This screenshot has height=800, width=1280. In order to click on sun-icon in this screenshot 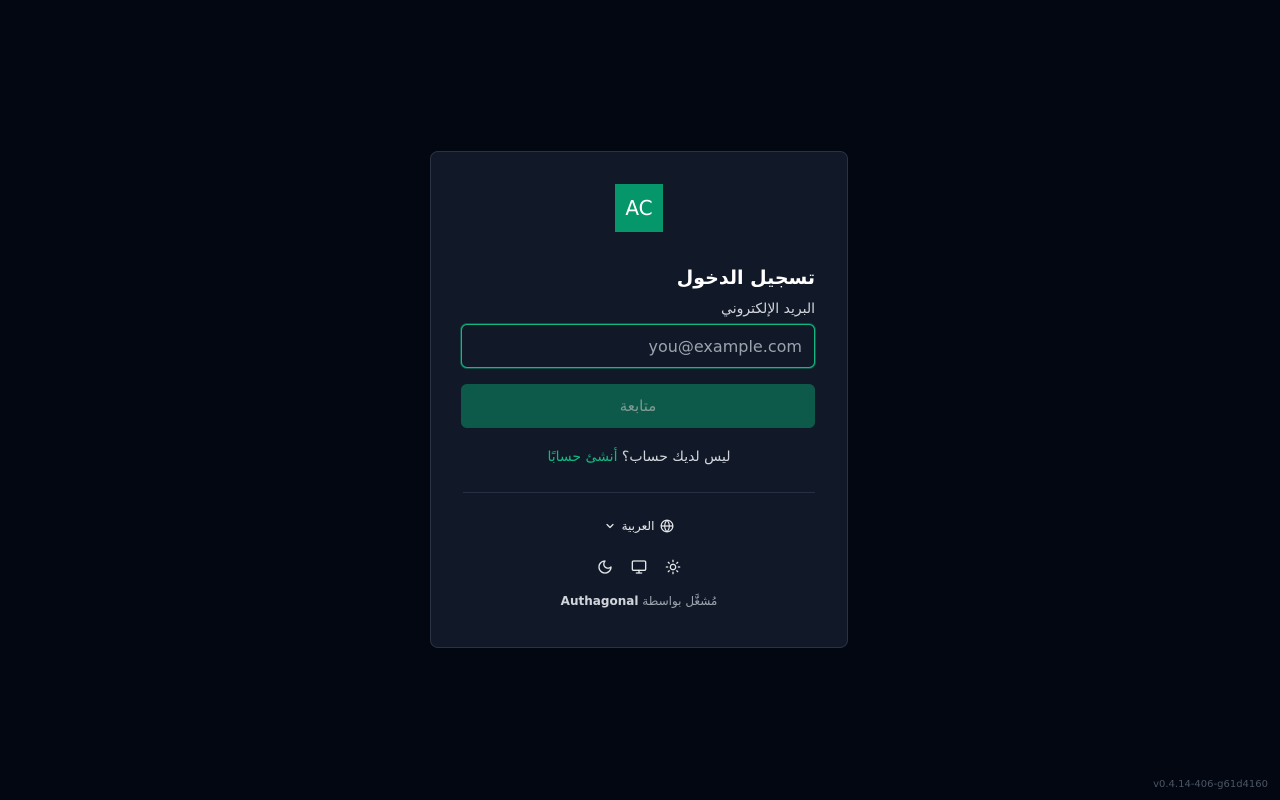, I will do `click(673, 567)`.